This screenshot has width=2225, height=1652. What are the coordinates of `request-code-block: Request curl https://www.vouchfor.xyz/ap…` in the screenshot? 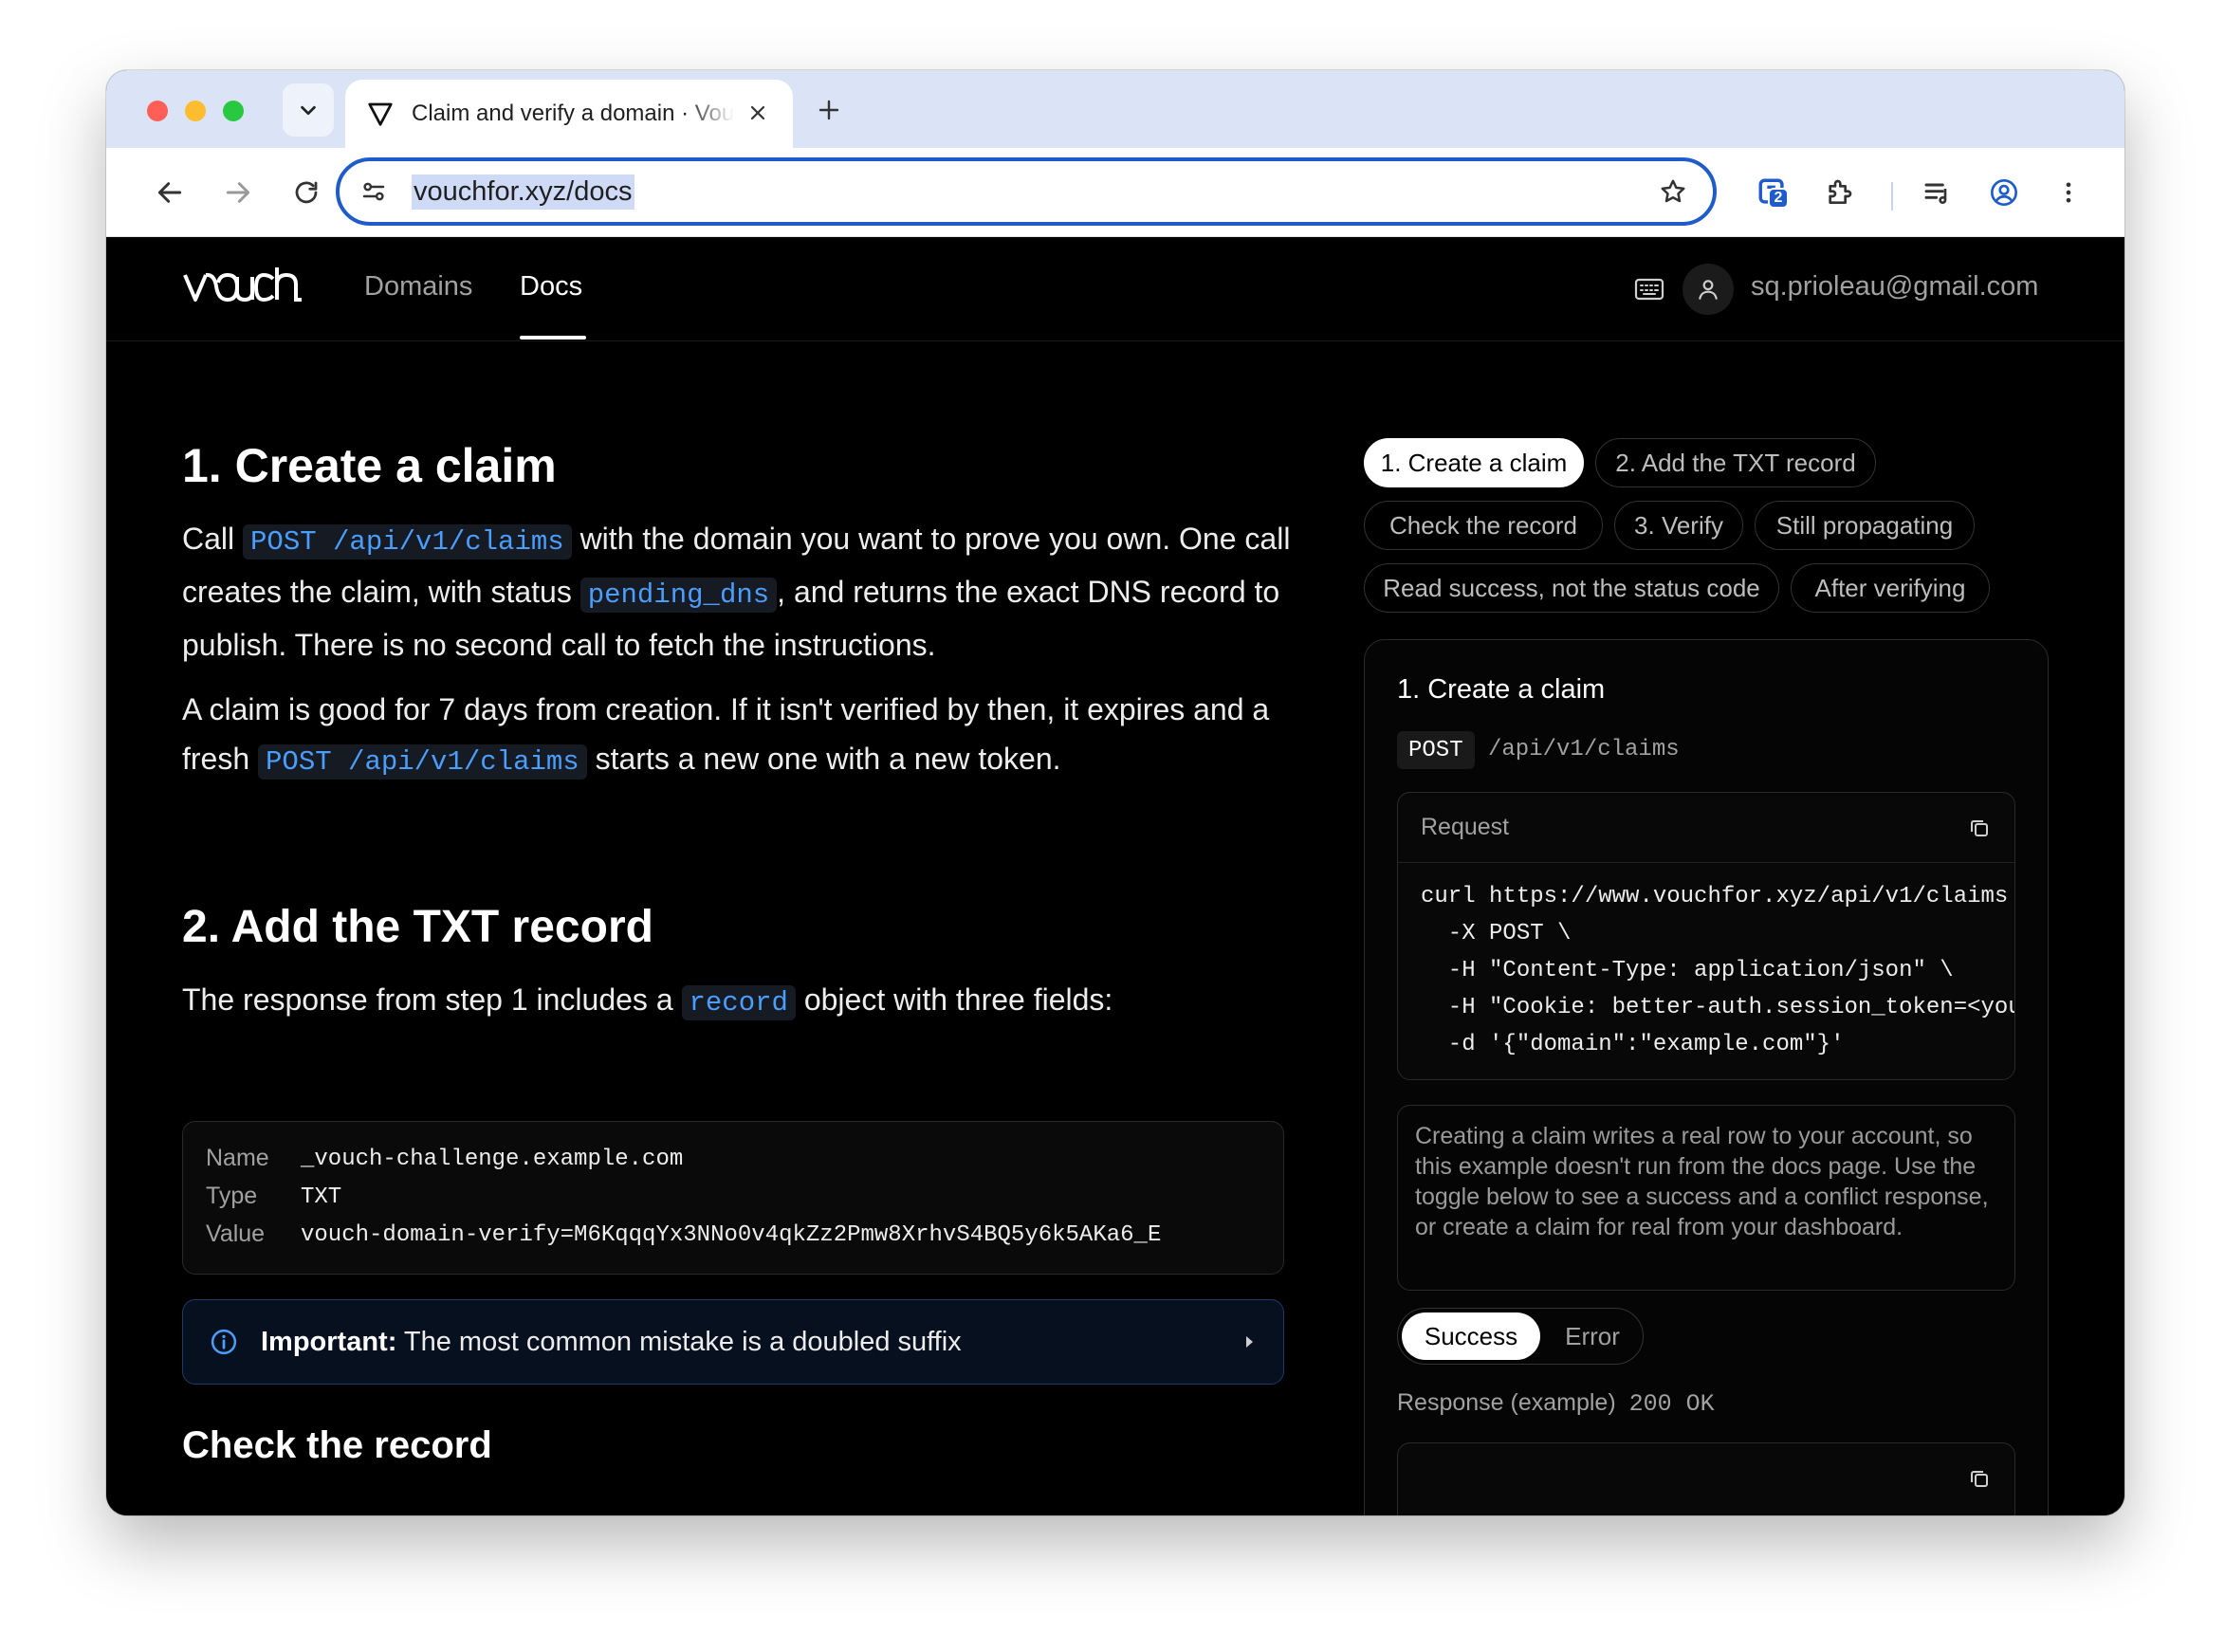 It's located at (1706, 936).